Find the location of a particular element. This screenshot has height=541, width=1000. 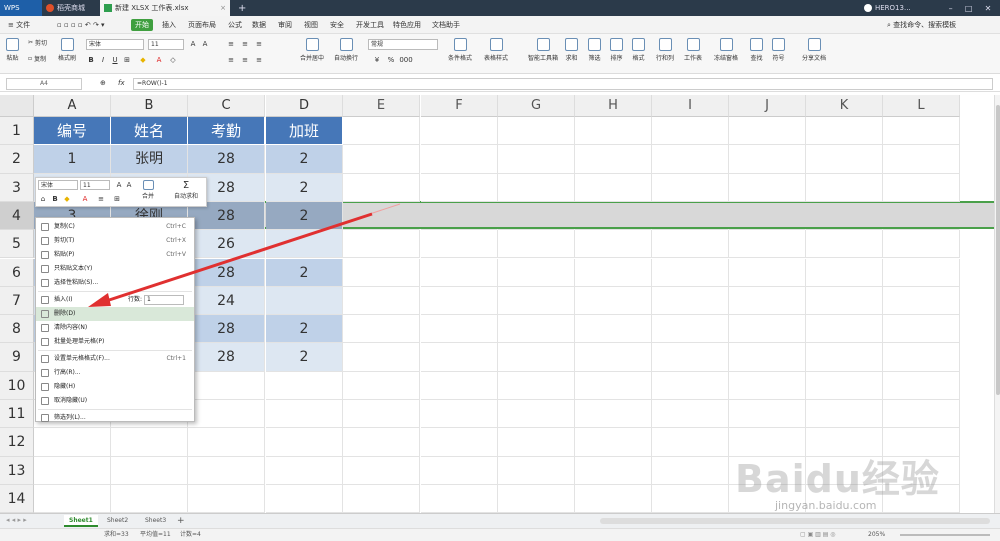

view-mode-icons: ▢ ▣ ▥ ▤ ◎ is located at coordinates (818, 535).